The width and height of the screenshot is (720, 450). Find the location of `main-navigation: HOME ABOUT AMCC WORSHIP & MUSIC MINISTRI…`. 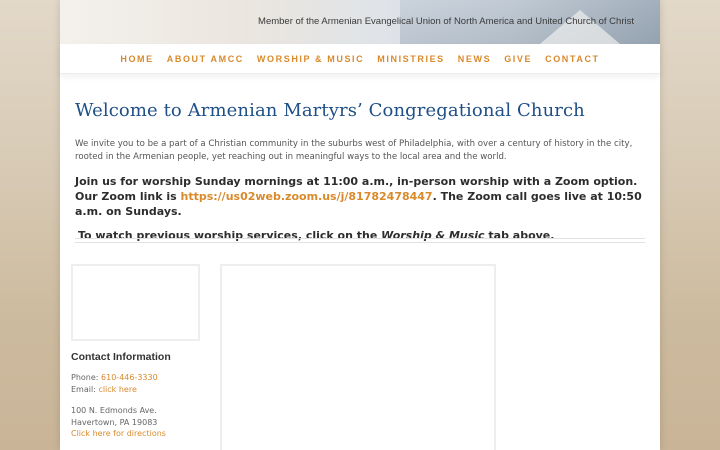

main-navigation: HOME ABOUT AMCC WORSHIP & MUSIC MINISTRI… is located at coordinates (360, 59).